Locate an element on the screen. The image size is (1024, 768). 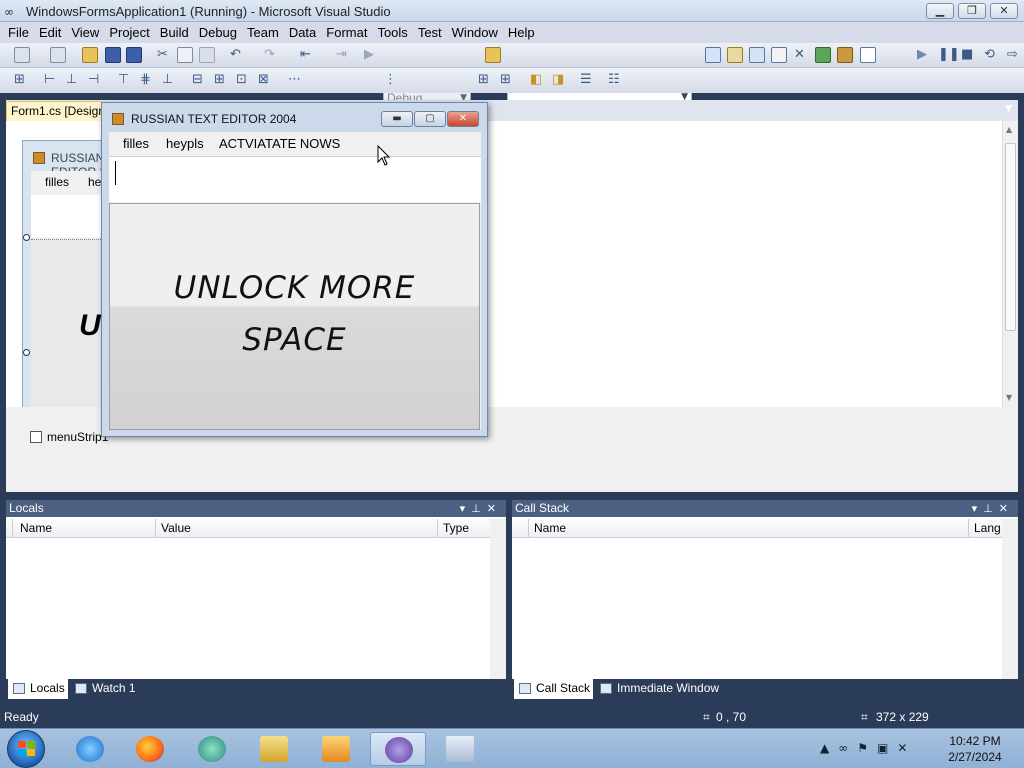
center-vertically-icon: ⊞ is located at coordinates (505, 80).